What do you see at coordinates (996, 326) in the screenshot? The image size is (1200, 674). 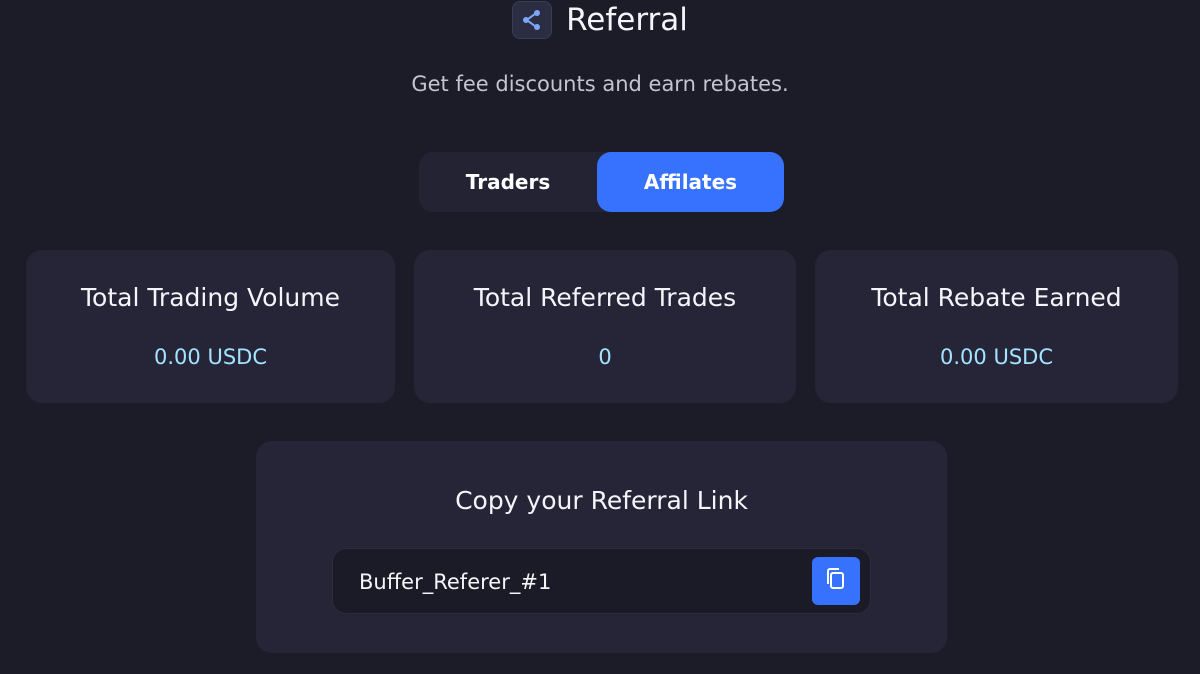 I see `stat-card-rebate-earned: Total Rebate Earned 0.00 USDC` at bounding box center [996, 326].